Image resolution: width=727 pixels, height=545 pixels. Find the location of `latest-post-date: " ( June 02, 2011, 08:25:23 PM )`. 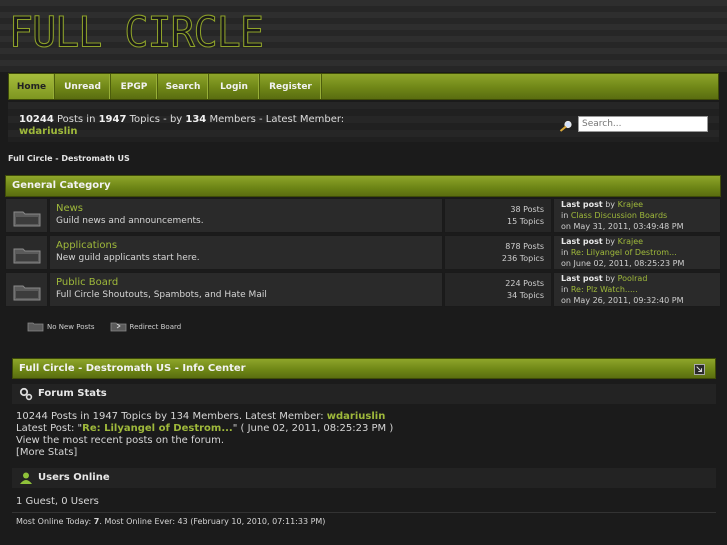

latest-post-date: " ( June 02, 2011, 08:25:23 PM ) is located at coordinates (313, 428).